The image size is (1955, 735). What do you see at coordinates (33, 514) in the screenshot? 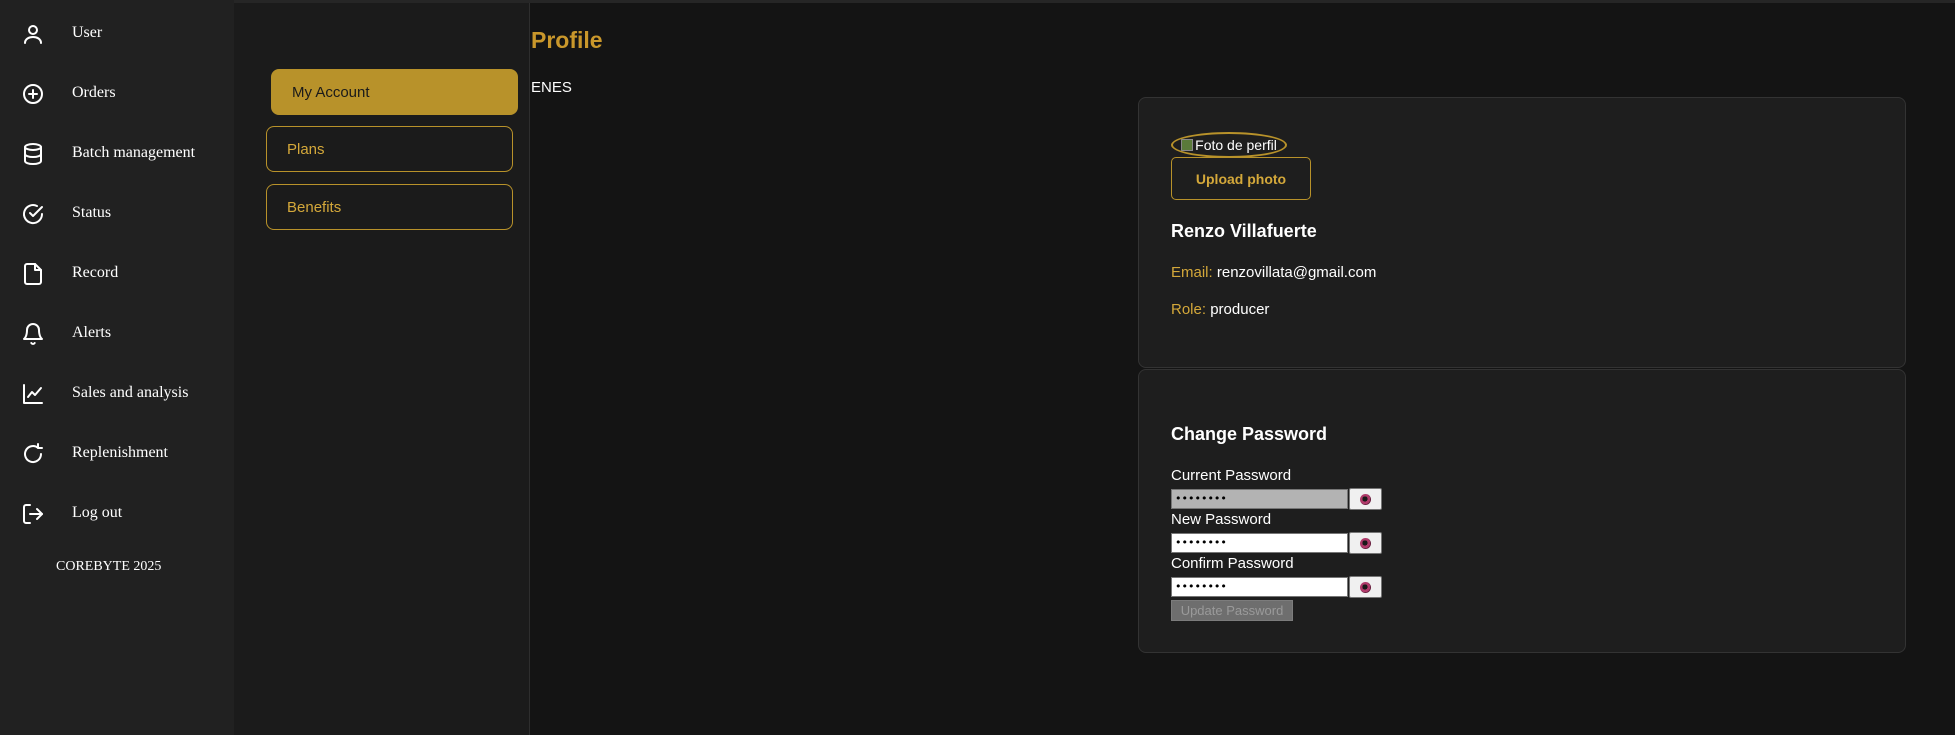
I see `logout-icon` at bounding box center [33, 514].